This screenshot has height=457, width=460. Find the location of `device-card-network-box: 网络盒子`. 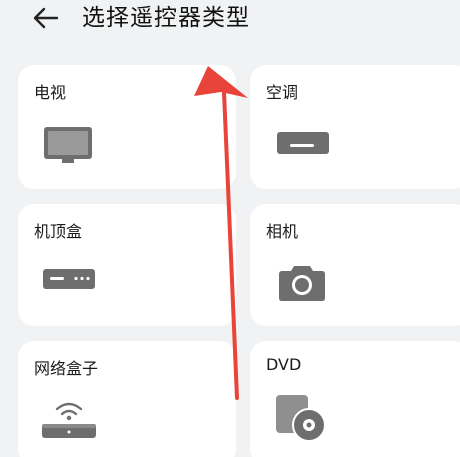

device-card-network-box: 网络盒子 is located at coordinates (127, 399).